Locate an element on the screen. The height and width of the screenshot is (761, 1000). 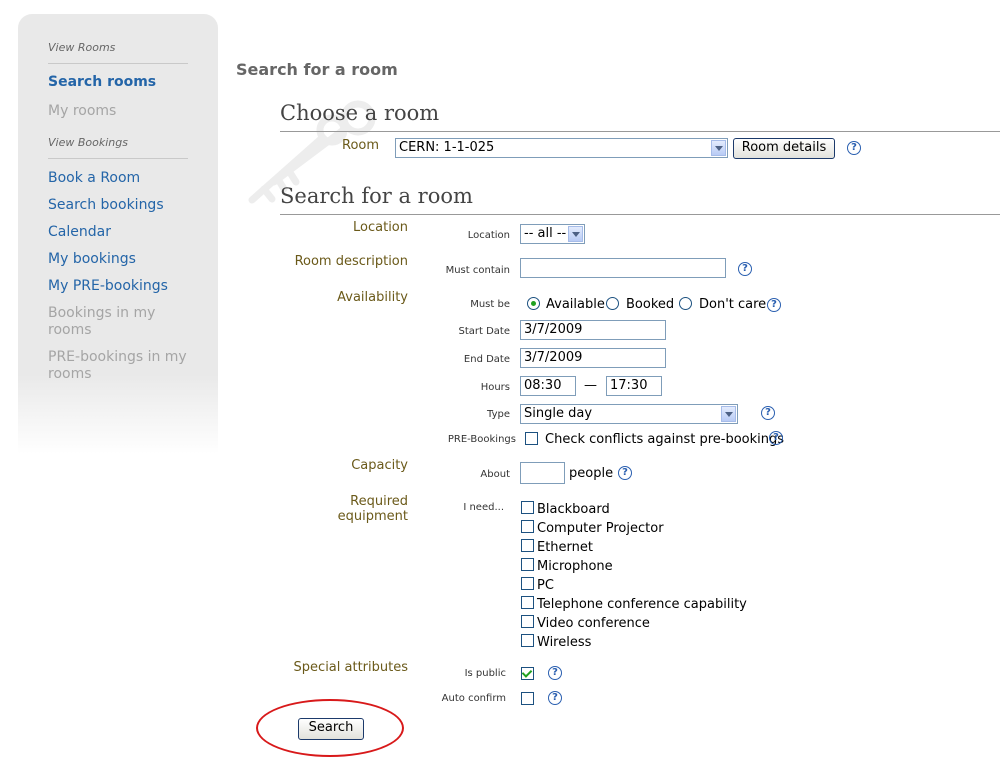
pre-bookings-checkbox is located at coordinates (531, 438).